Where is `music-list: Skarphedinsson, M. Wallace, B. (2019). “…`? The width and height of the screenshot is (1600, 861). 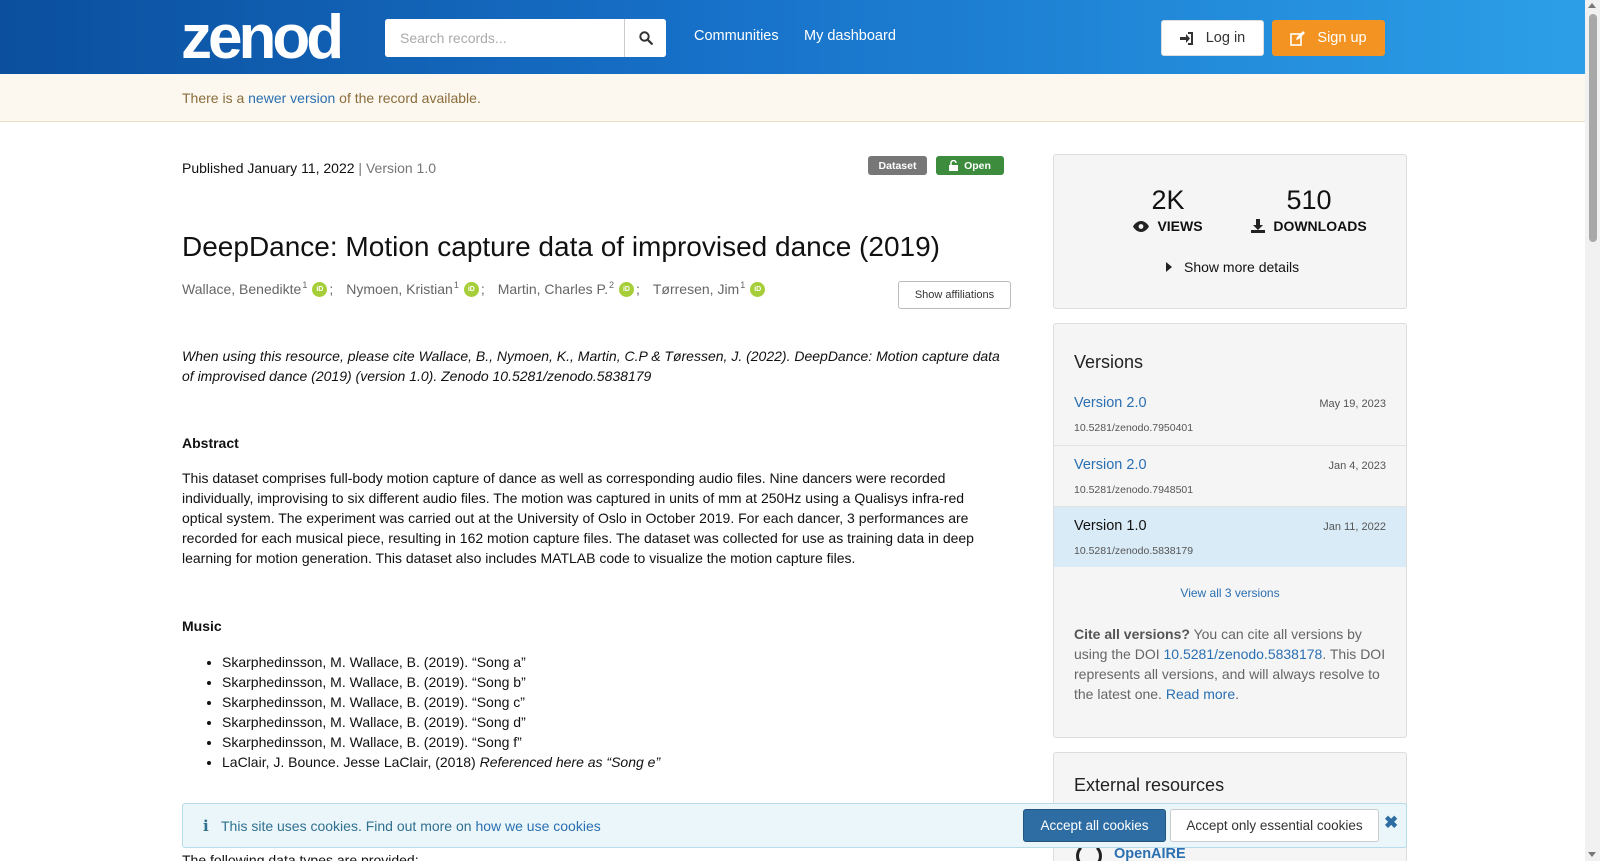
music-list: Skarphedinsson, M. Wallace, B. (2019). “… is located at coordinates (441, 712).